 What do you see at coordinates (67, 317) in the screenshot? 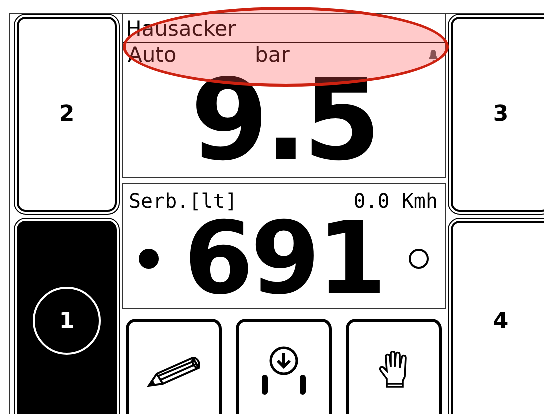
I see `side-button: 1` at bounding box center [67, 317].